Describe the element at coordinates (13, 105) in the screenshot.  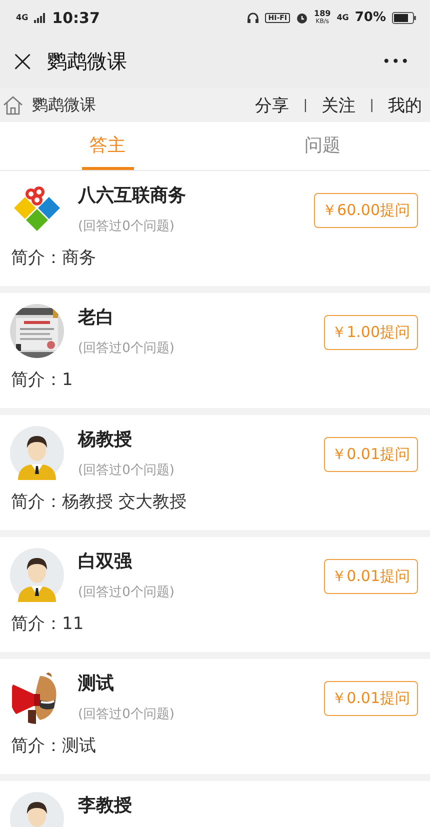
I see `home-icon` at that location.